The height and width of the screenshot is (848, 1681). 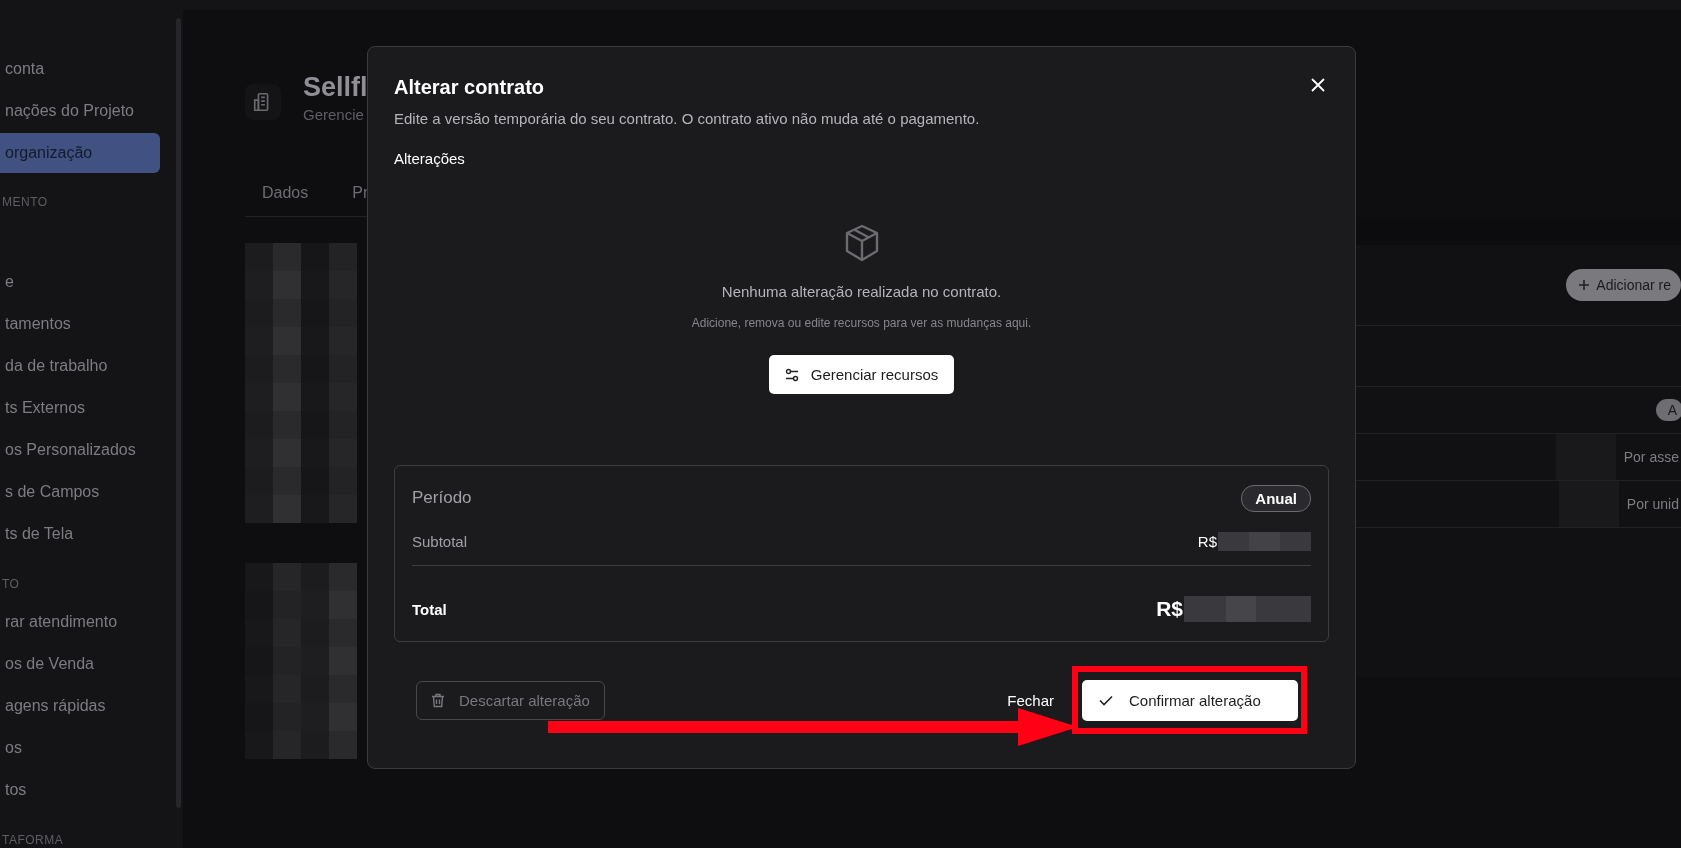 What do you see at coordinates (1276, 498) in the screenshot?
I see `period-badge: Anual` at bounding box center [1276, 498].